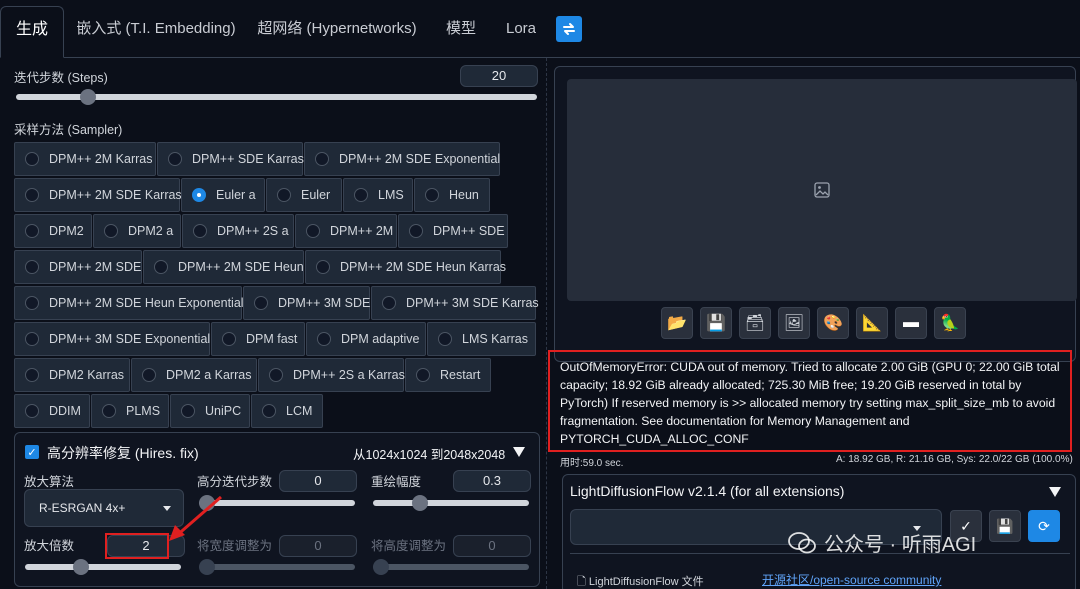 The width and height of the screenshot is (1080, 589). Describe the element at coordinates (78, 267) in the screenshot. I see `sampler-option: DPM++ 2M SDE` at that location.